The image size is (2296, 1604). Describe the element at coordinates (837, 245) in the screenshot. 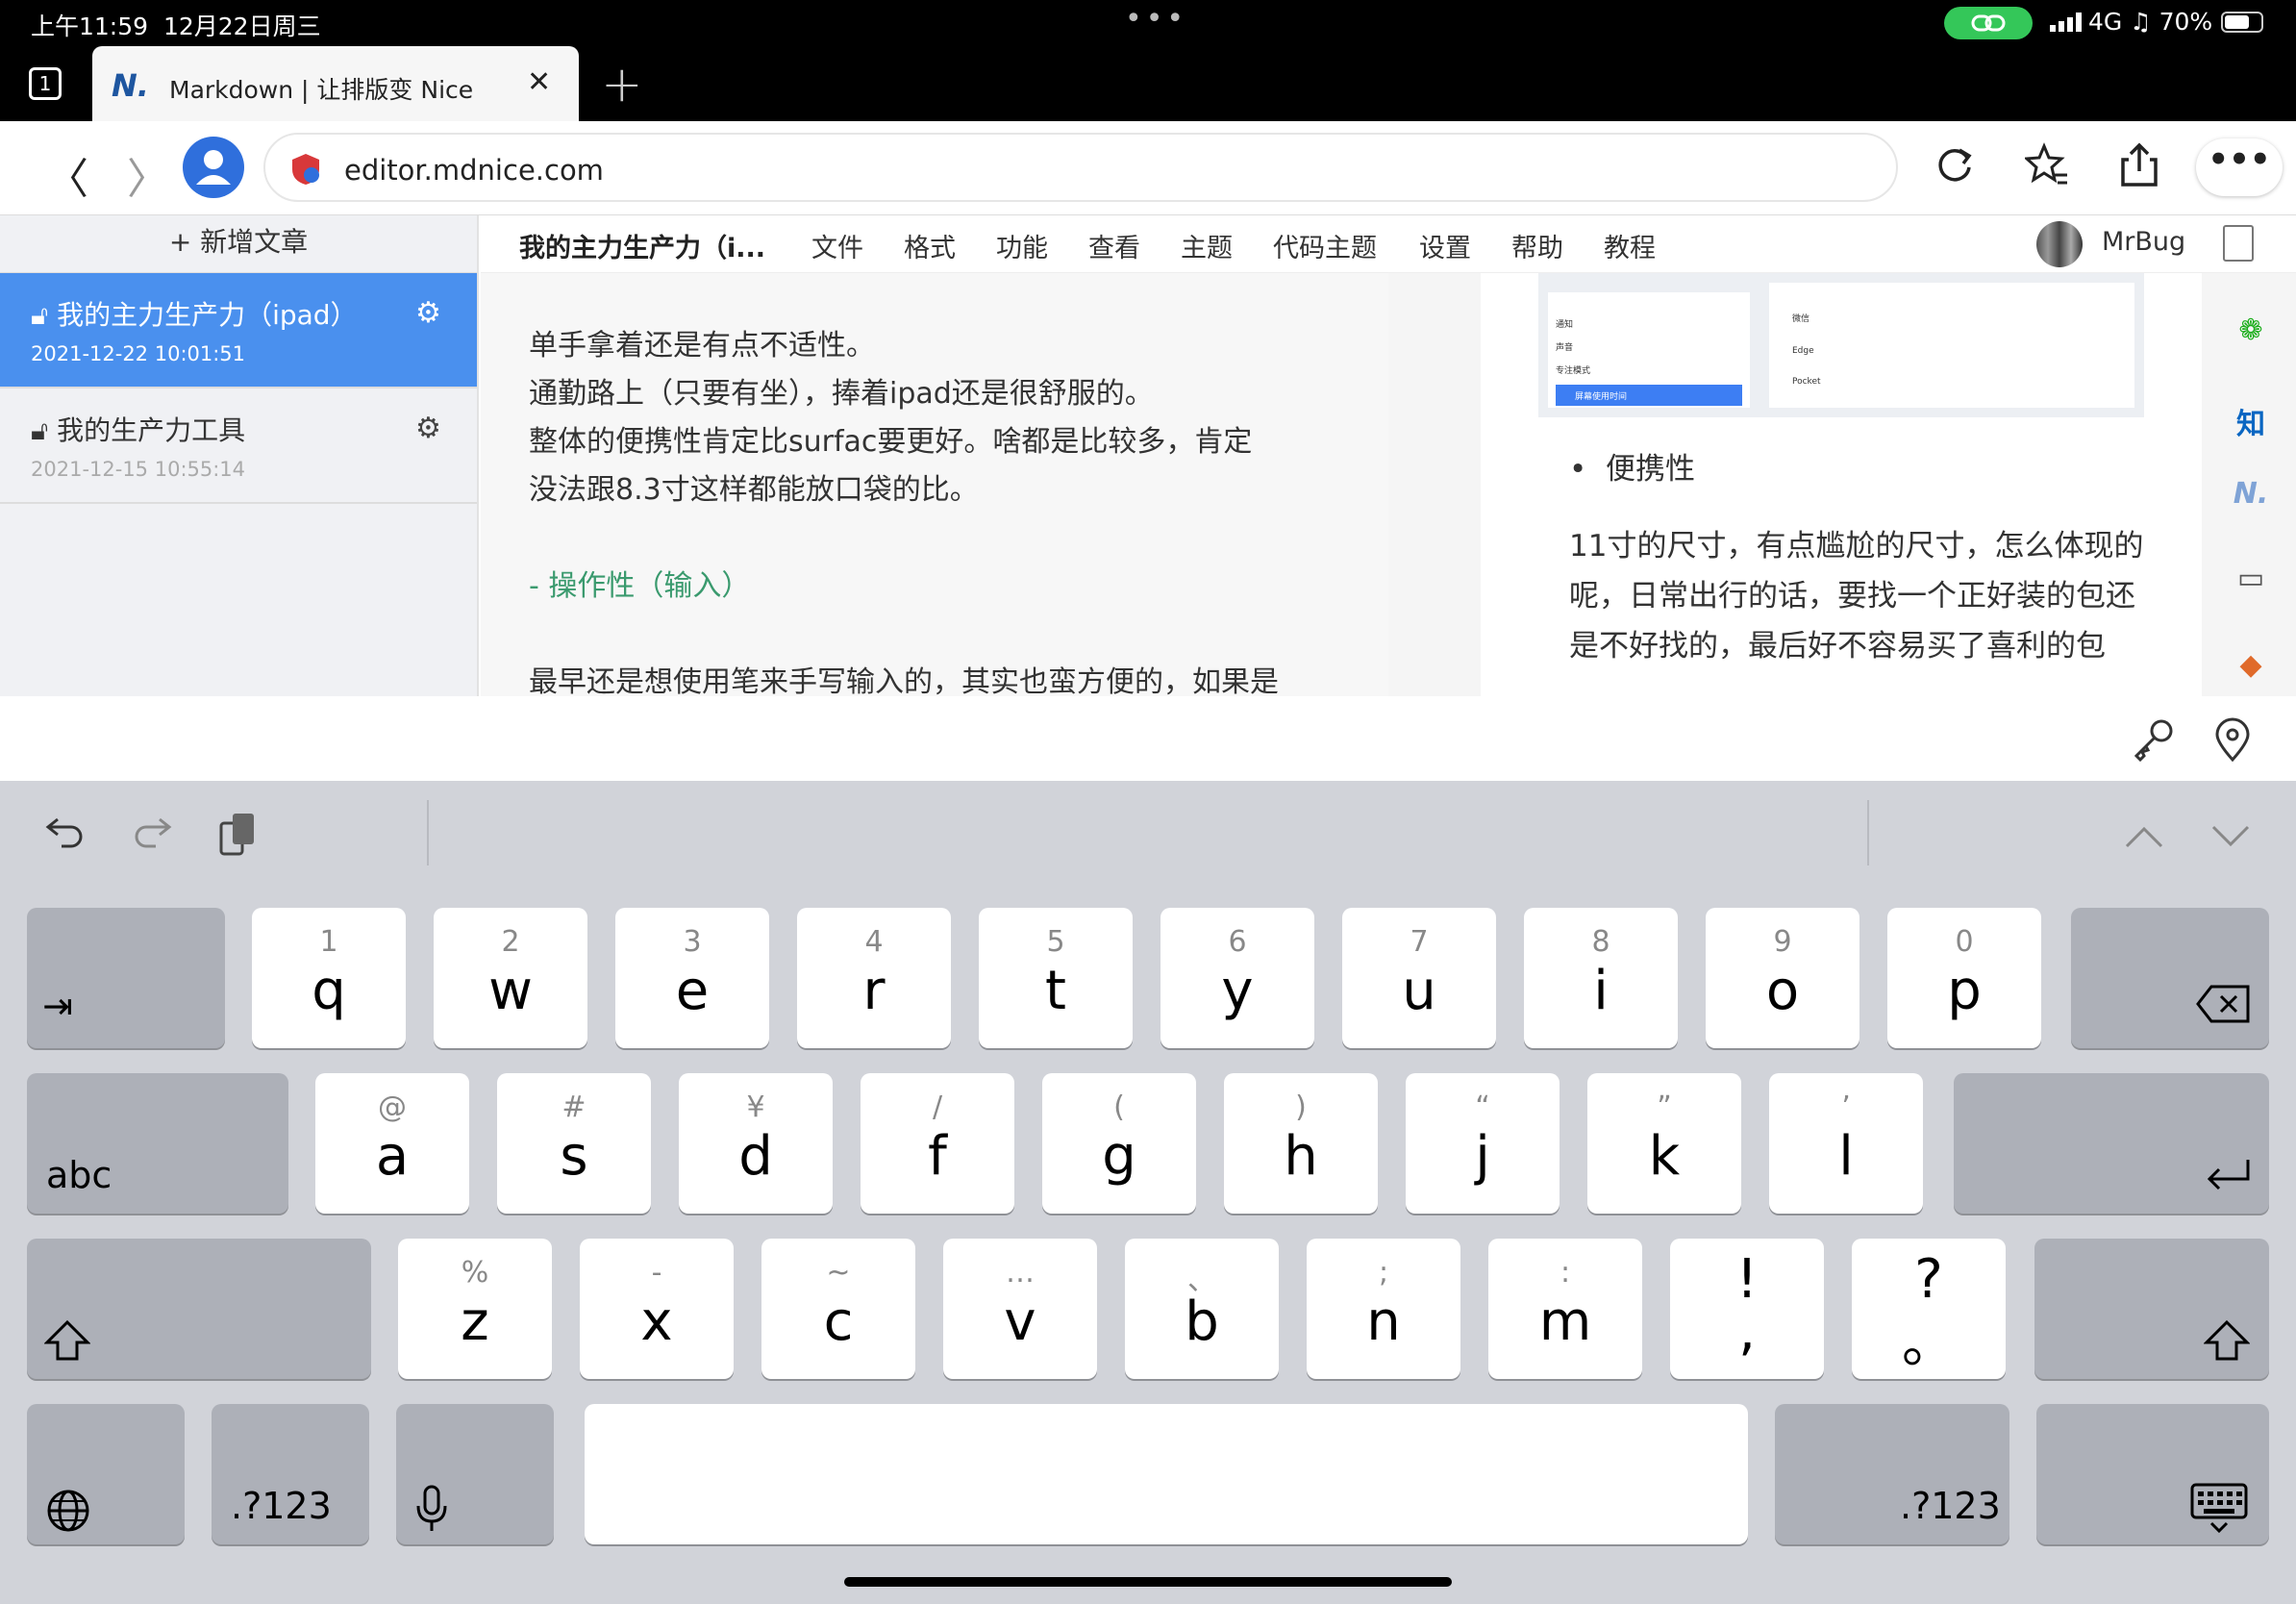

I see `menu-file: 文件` at that location.